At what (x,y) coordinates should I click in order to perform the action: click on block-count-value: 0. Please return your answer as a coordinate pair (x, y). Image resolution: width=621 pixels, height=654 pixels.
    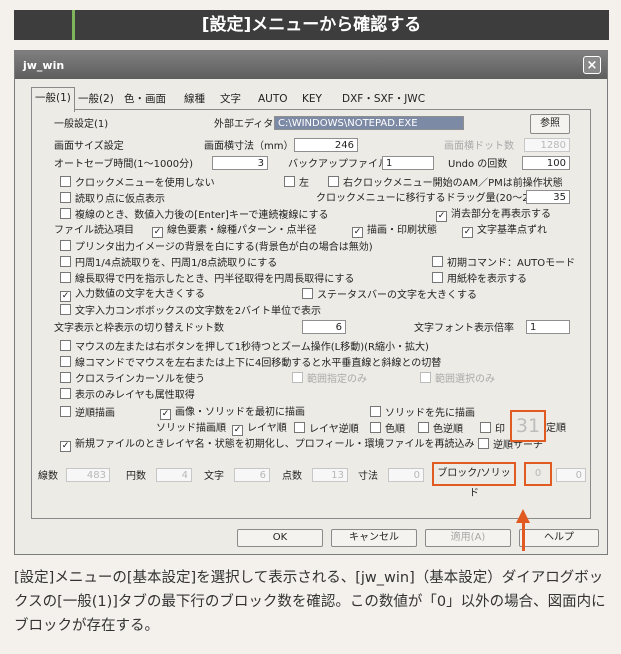
    Looking at the image, I should click on (538, 473).